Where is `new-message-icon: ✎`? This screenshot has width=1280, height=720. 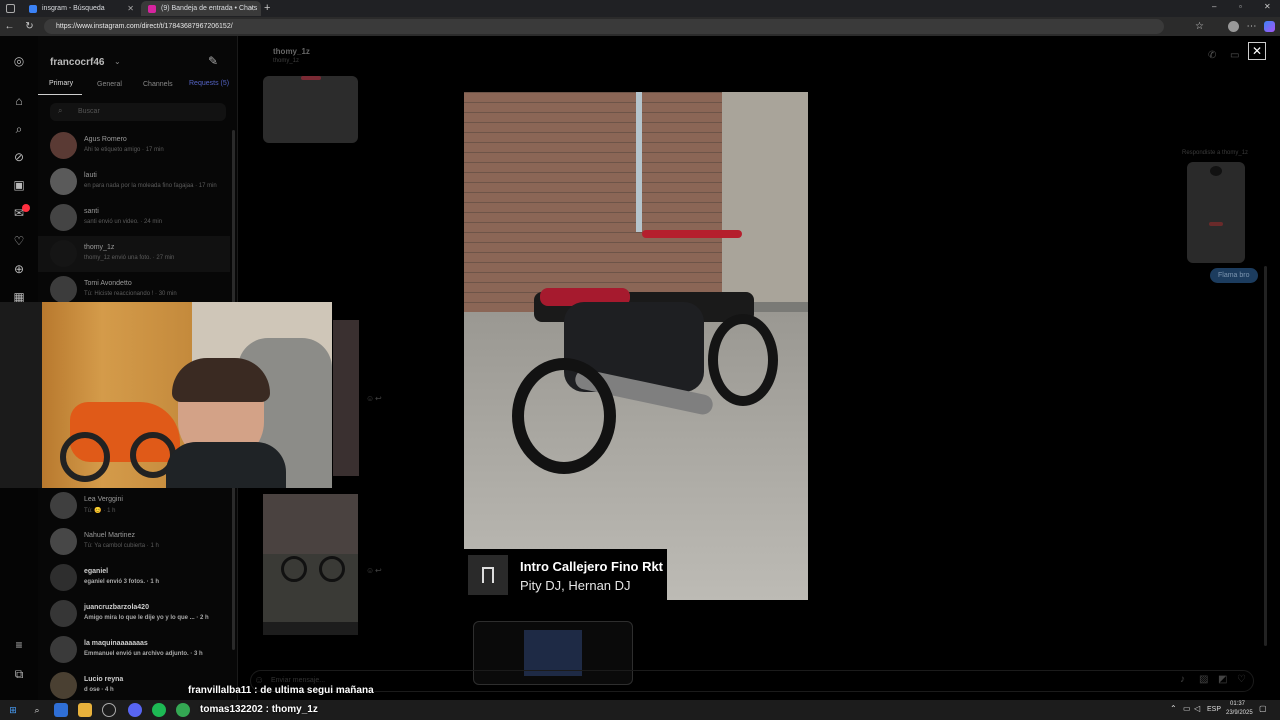 new-message-icon: ✎ is located at coordinates (213, 61).